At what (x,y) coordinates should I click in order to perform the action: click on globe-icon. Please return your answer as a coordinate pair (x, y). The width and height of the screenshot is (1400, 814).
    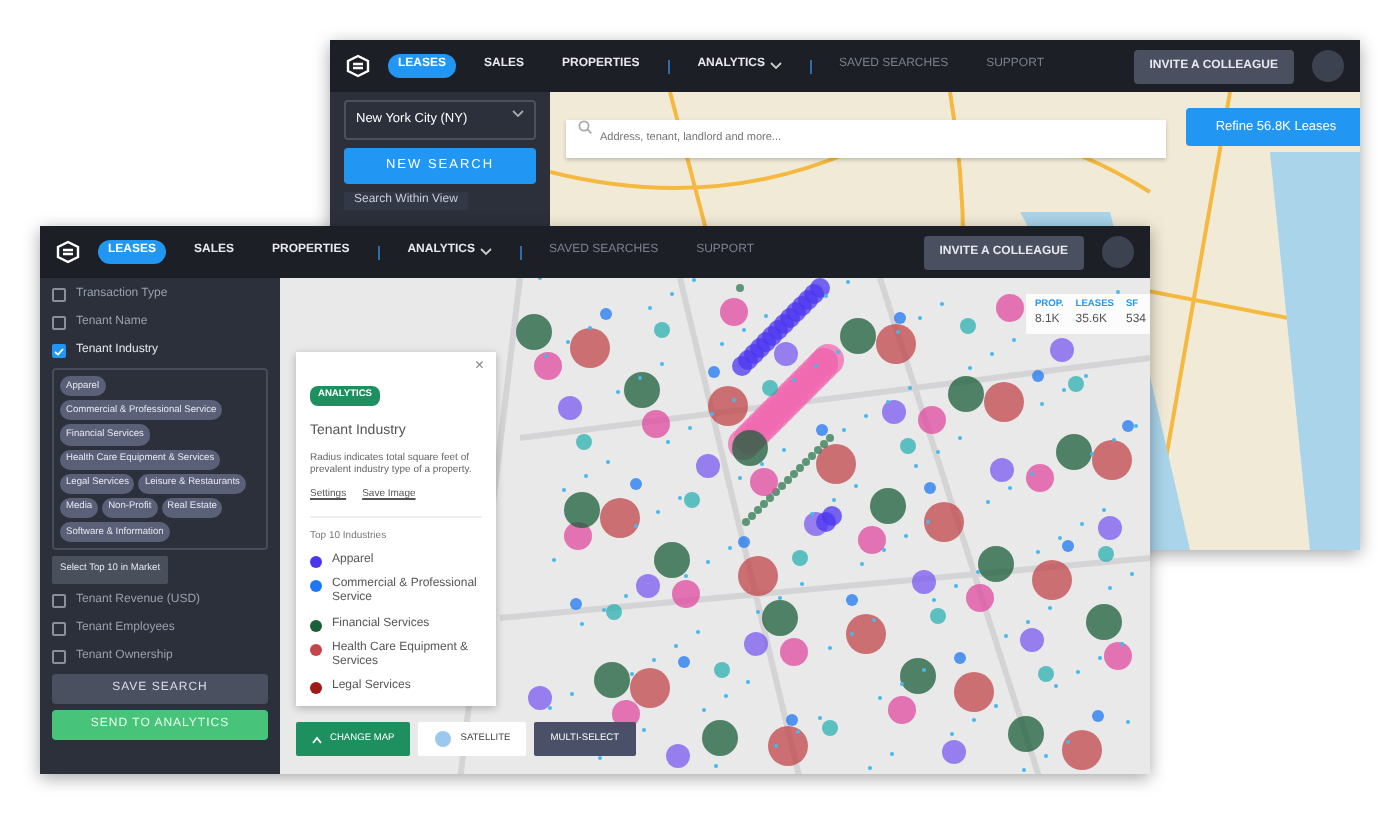
    Looking at the image, I should click on (443, 739).